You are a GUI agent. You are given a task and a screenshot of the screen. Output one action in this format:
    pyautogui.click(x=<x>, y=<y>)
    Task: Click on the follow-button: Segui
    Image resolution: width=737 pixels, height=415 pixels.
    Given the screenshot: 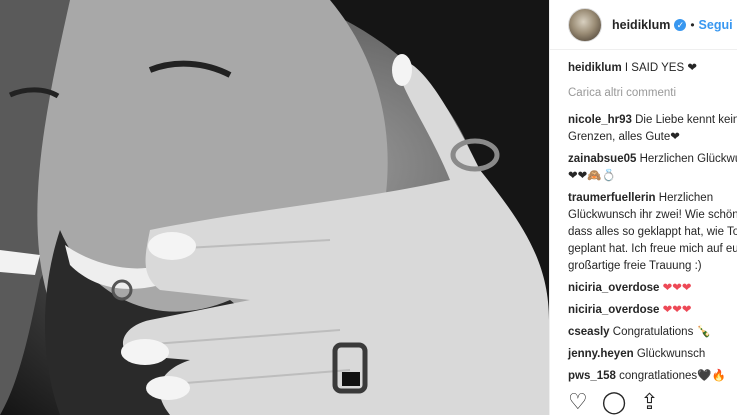 What is the action you would take?
    pyautogui.click(x=716, y=25)
    